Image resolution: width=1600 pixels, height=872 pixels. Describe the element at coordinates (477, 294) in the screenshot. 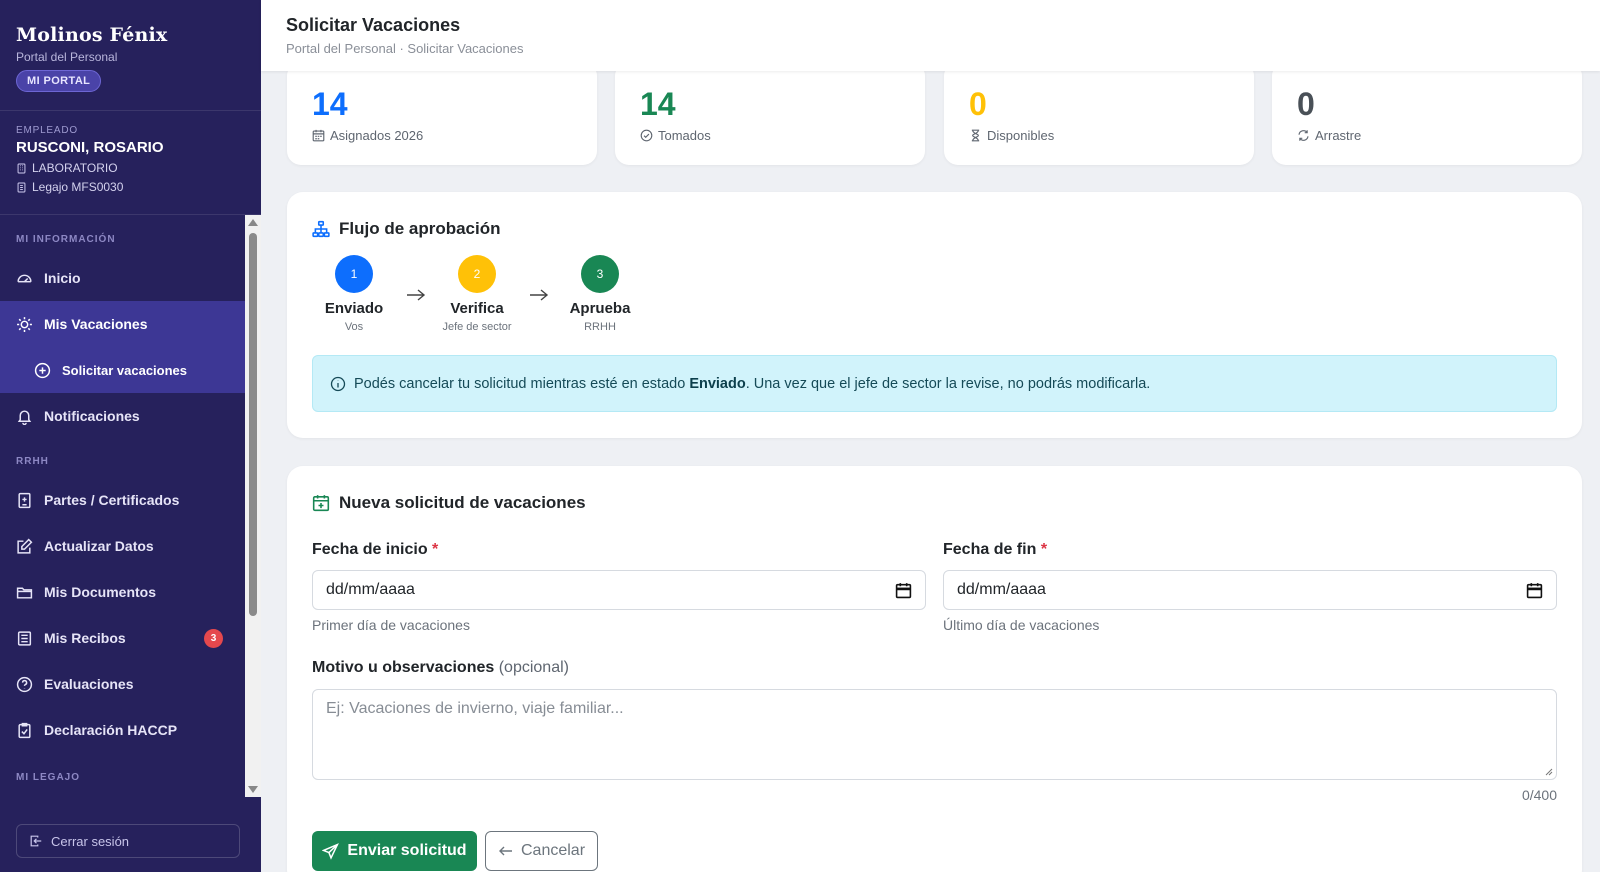

I see `flow-step-2: 2 Verifica Jefe de sector` at that location.